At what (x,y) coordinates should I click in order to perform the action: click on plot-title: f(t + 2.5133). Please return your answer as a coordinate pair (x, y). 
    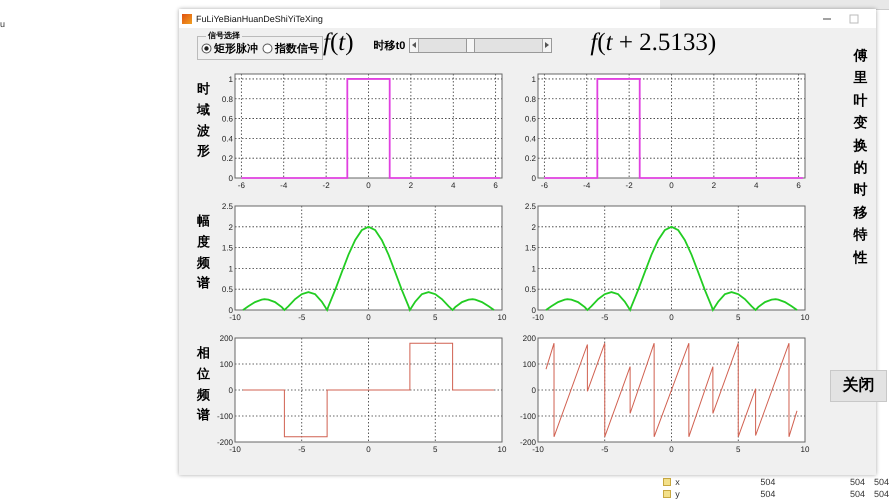
    Looking at the image, I should click on (653, 43).